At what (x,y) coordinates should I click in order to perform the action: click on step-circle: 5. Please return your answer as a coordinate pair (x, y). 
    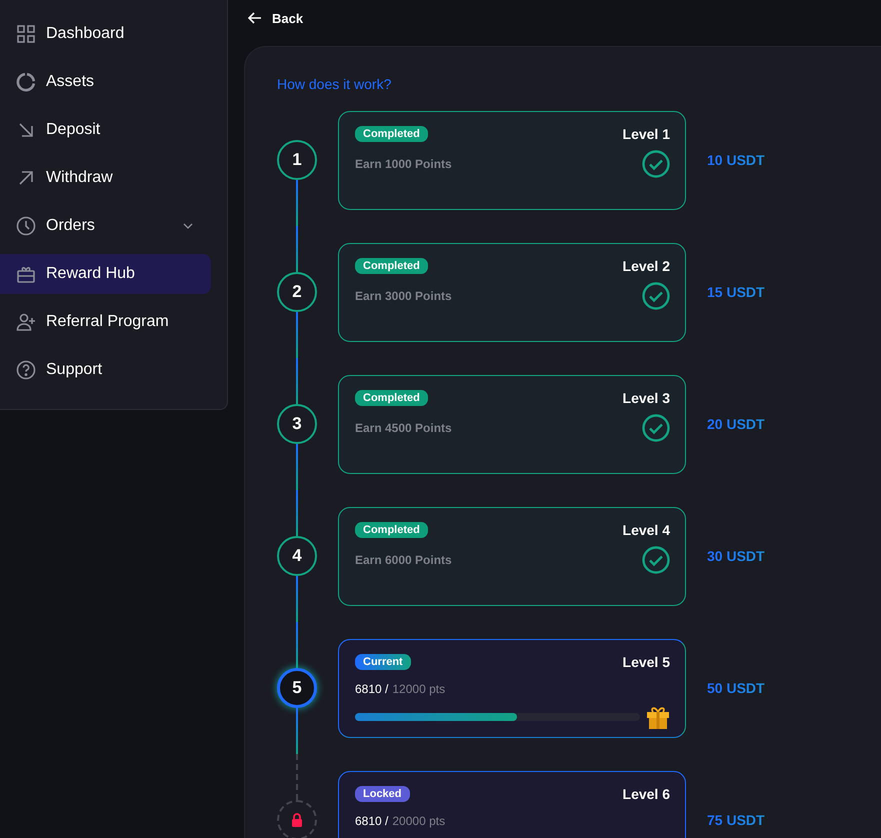
    Looking at the image, I should click on (297, 688).